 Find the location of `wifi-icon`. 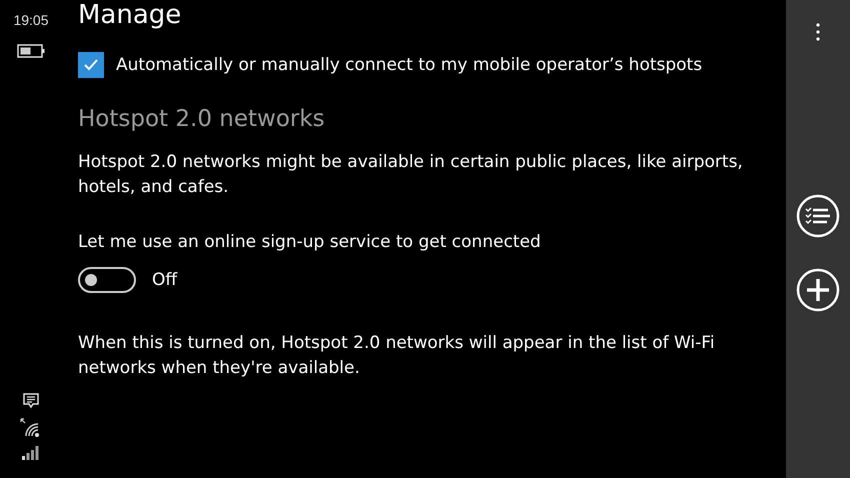

wifi-icon is located at coordinates (31, 428).